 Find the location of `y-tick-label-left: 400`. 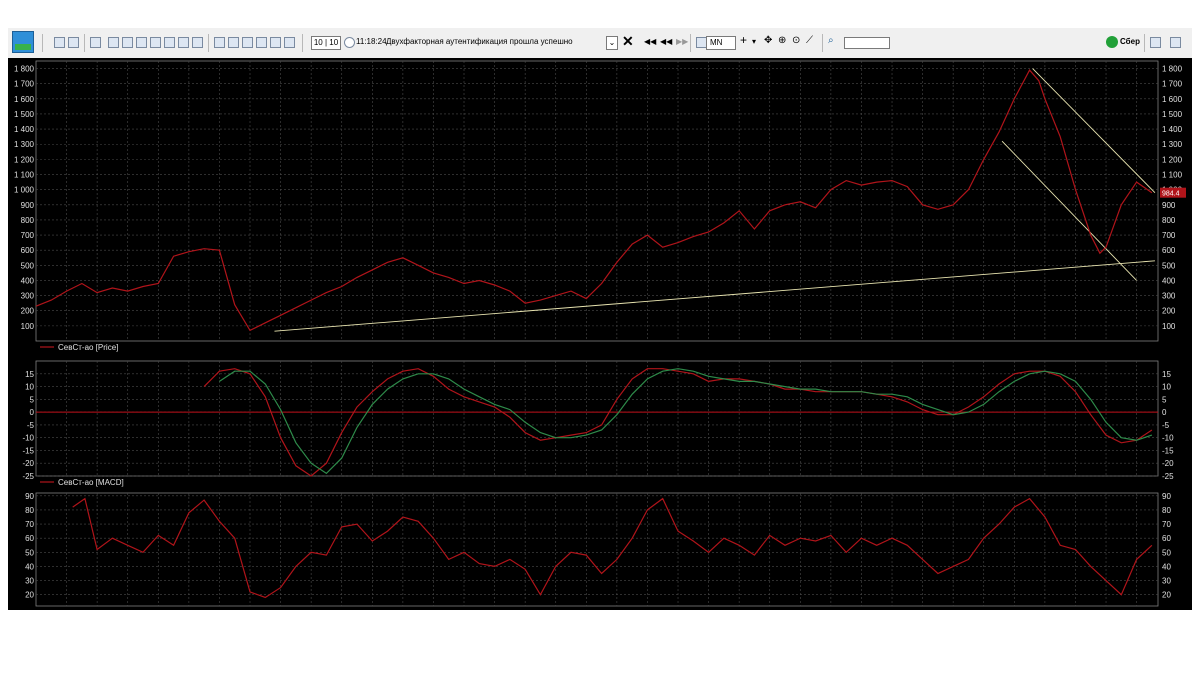

y-tick-label-left: 400 is located at coordinates (28, 280).